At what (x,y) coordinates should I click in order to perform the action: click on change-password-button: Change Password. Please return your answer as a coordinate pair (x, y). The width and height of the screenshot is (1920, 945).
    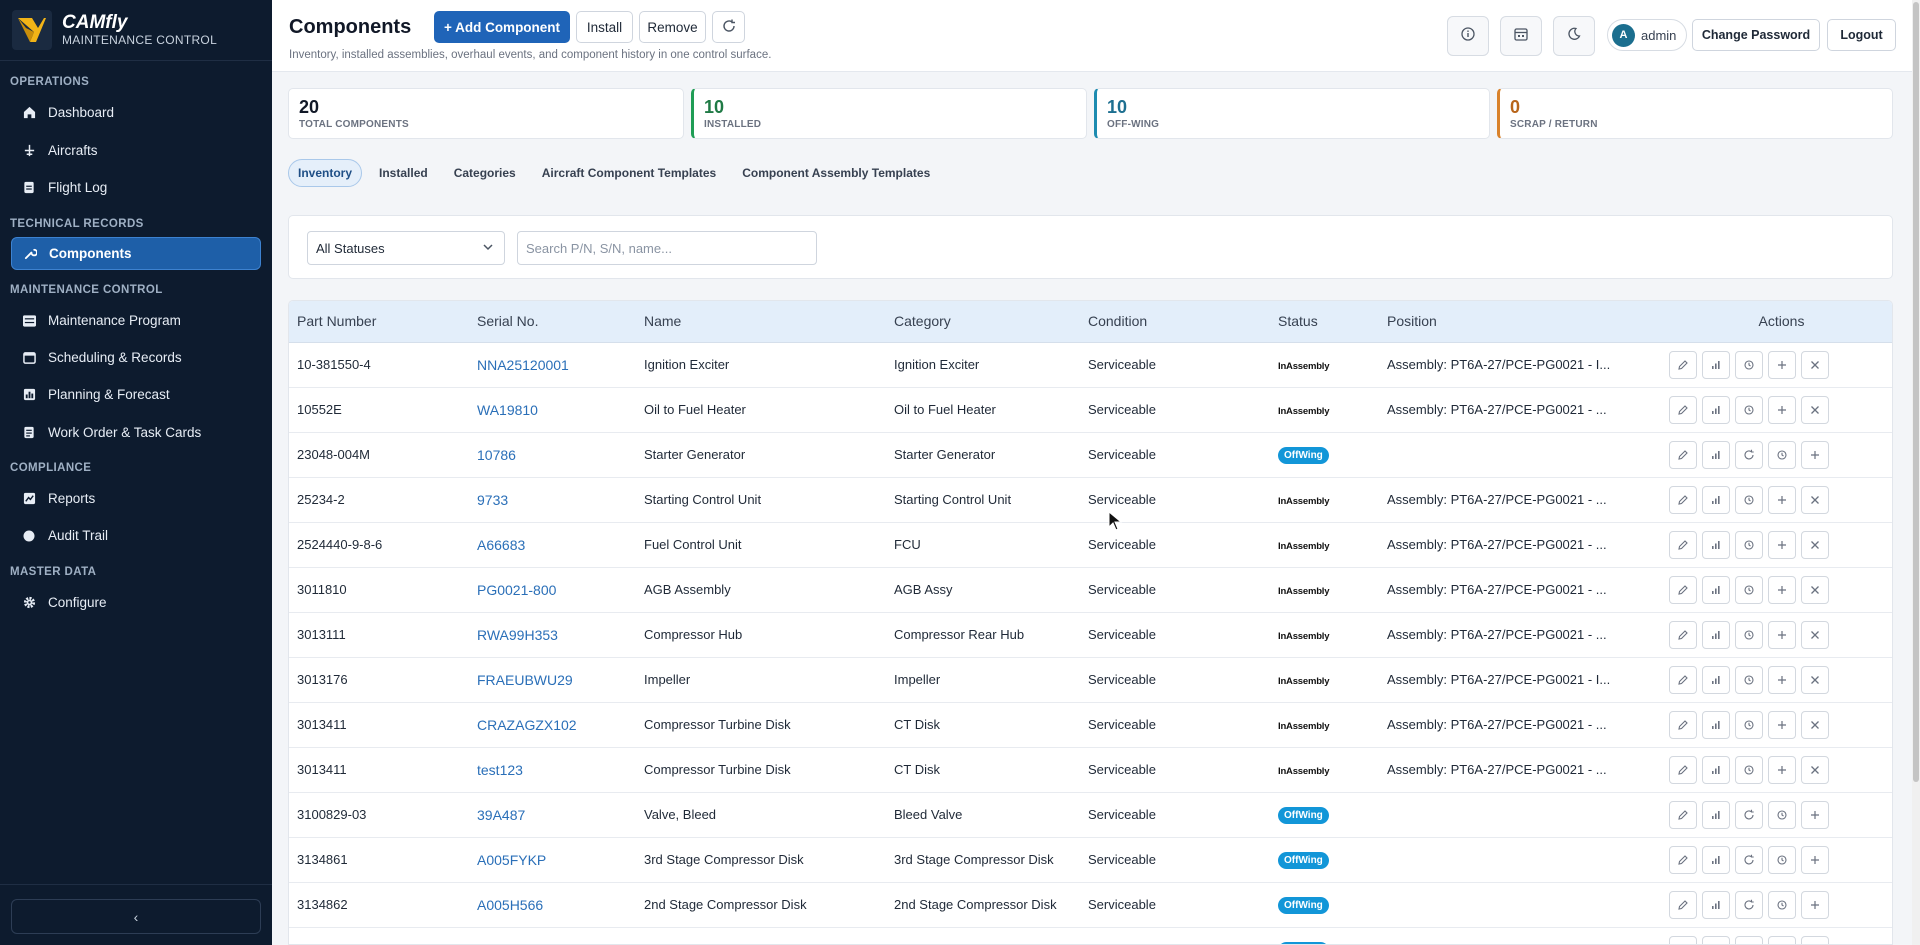
    Looking at the image, I should click on (1756, 35).